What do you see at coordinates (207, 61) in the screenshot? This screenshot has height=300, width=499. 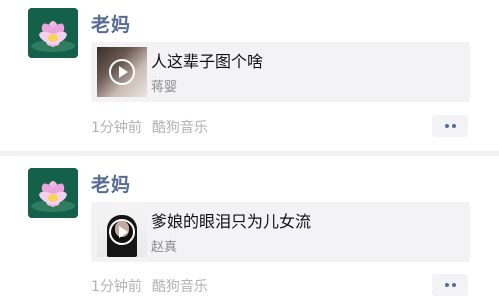 I see `song-title: 人这辈子图个啥` at bounding box center [207, 61].